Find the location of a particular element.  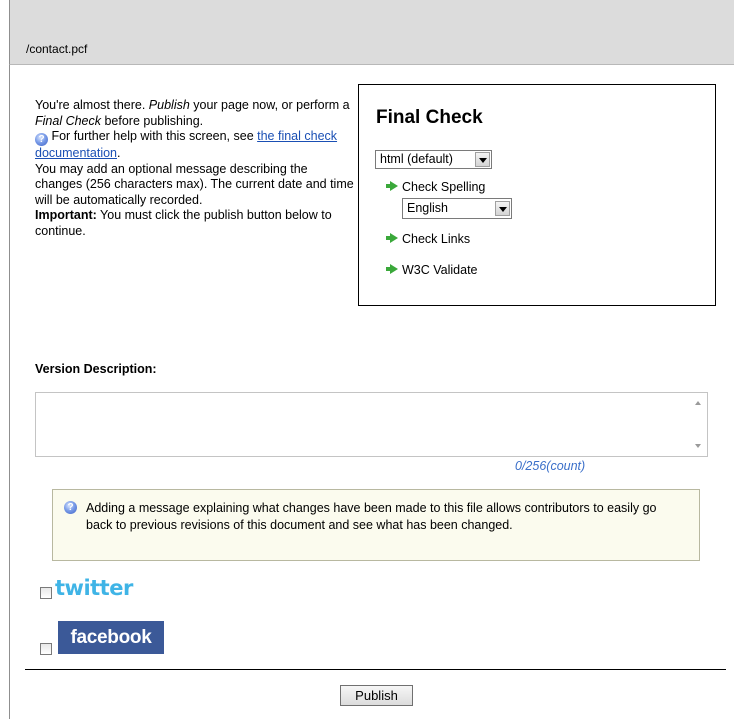

character-counter: 0/256(count) is located at coordinates (550, 466).